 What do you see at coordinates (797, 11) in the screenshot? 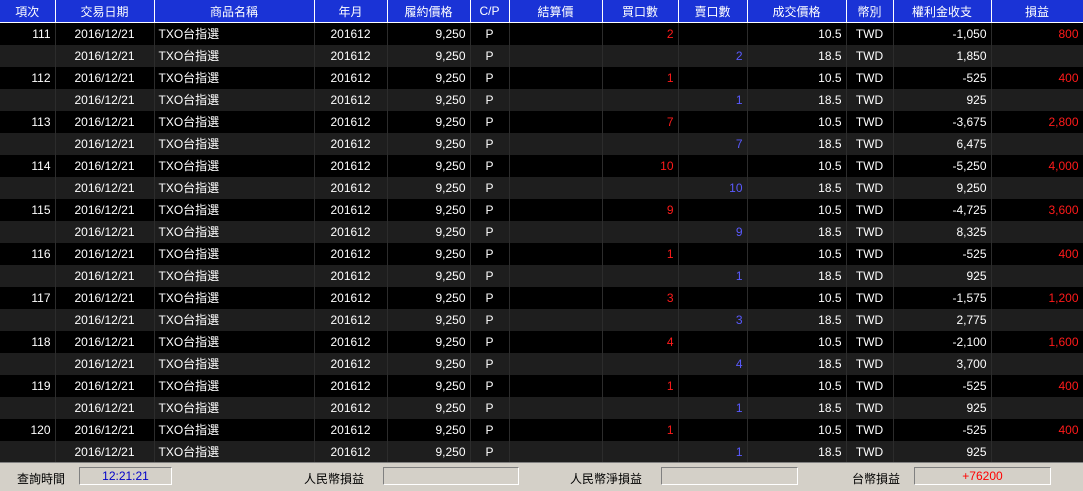
I see `col-header-price: 成交價格` at bounding box center [797, 11].